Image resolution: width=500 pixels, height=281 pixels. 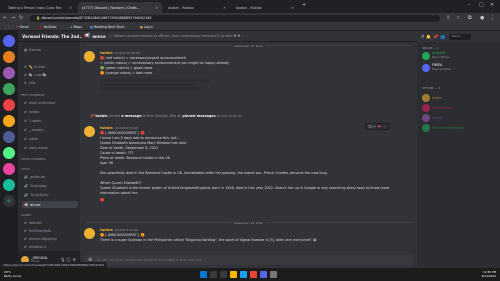 What do you see at coordinates (9, 201) in the screenshot?
I see `add-server-icon: +` at bounding box center [9, 201].